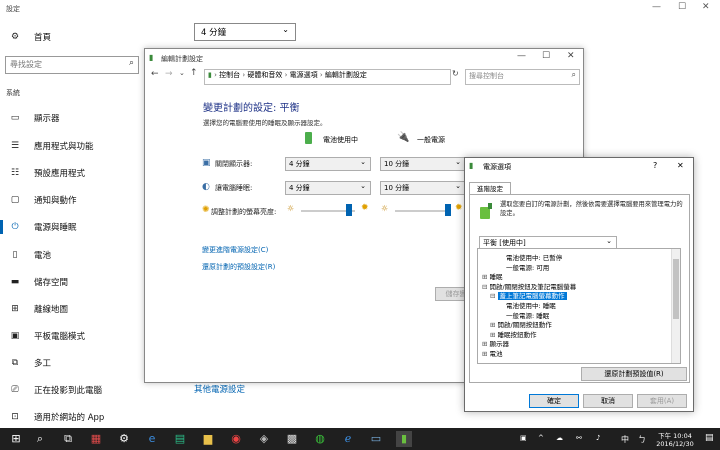 The image size is (720, 450). Describe the element at coordinates (42, 200) in the screenshot. I see `sidebar-item-3: ▢ 通知與動作` at that location.